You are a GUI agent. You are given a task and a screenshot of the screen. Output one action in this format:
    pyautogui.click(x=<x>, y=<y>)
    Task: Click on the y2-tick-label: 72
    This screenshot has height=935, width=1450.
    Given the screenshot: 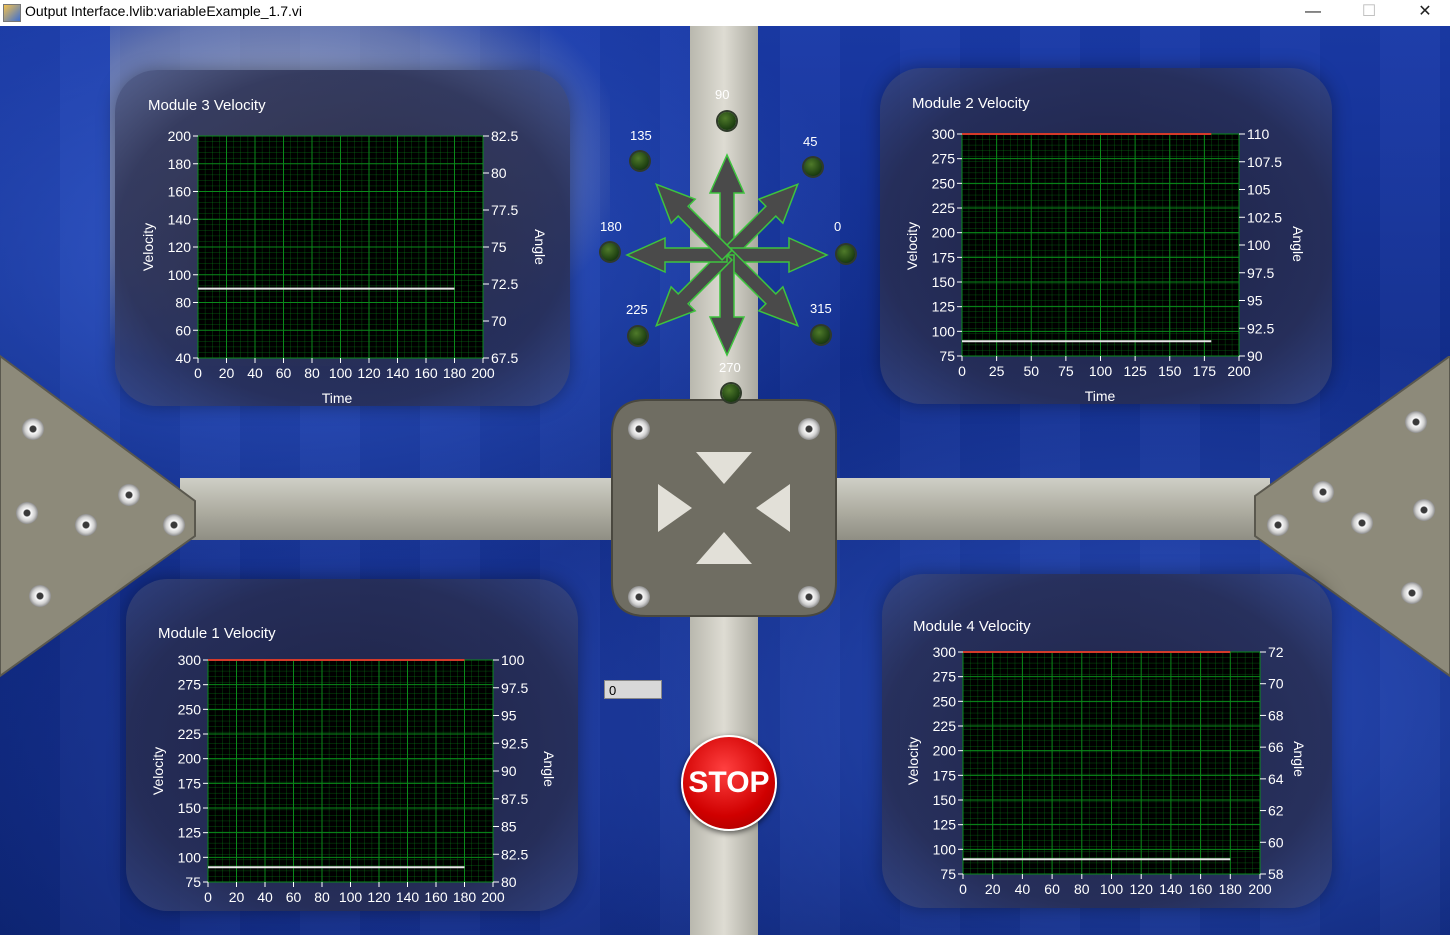 What is the action you would take?
    pyautogui.click(x=1276, y=652)
    